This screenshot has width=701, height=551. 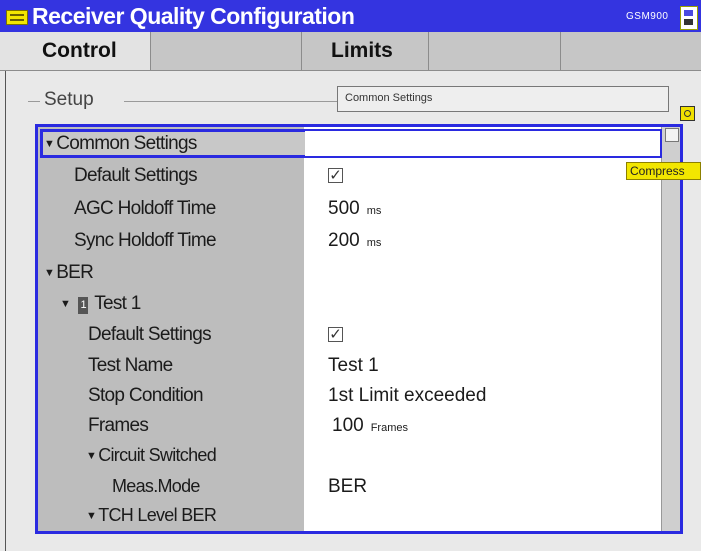 I want to click on tab-bar: Control Limits, so click(x=350, y=51).